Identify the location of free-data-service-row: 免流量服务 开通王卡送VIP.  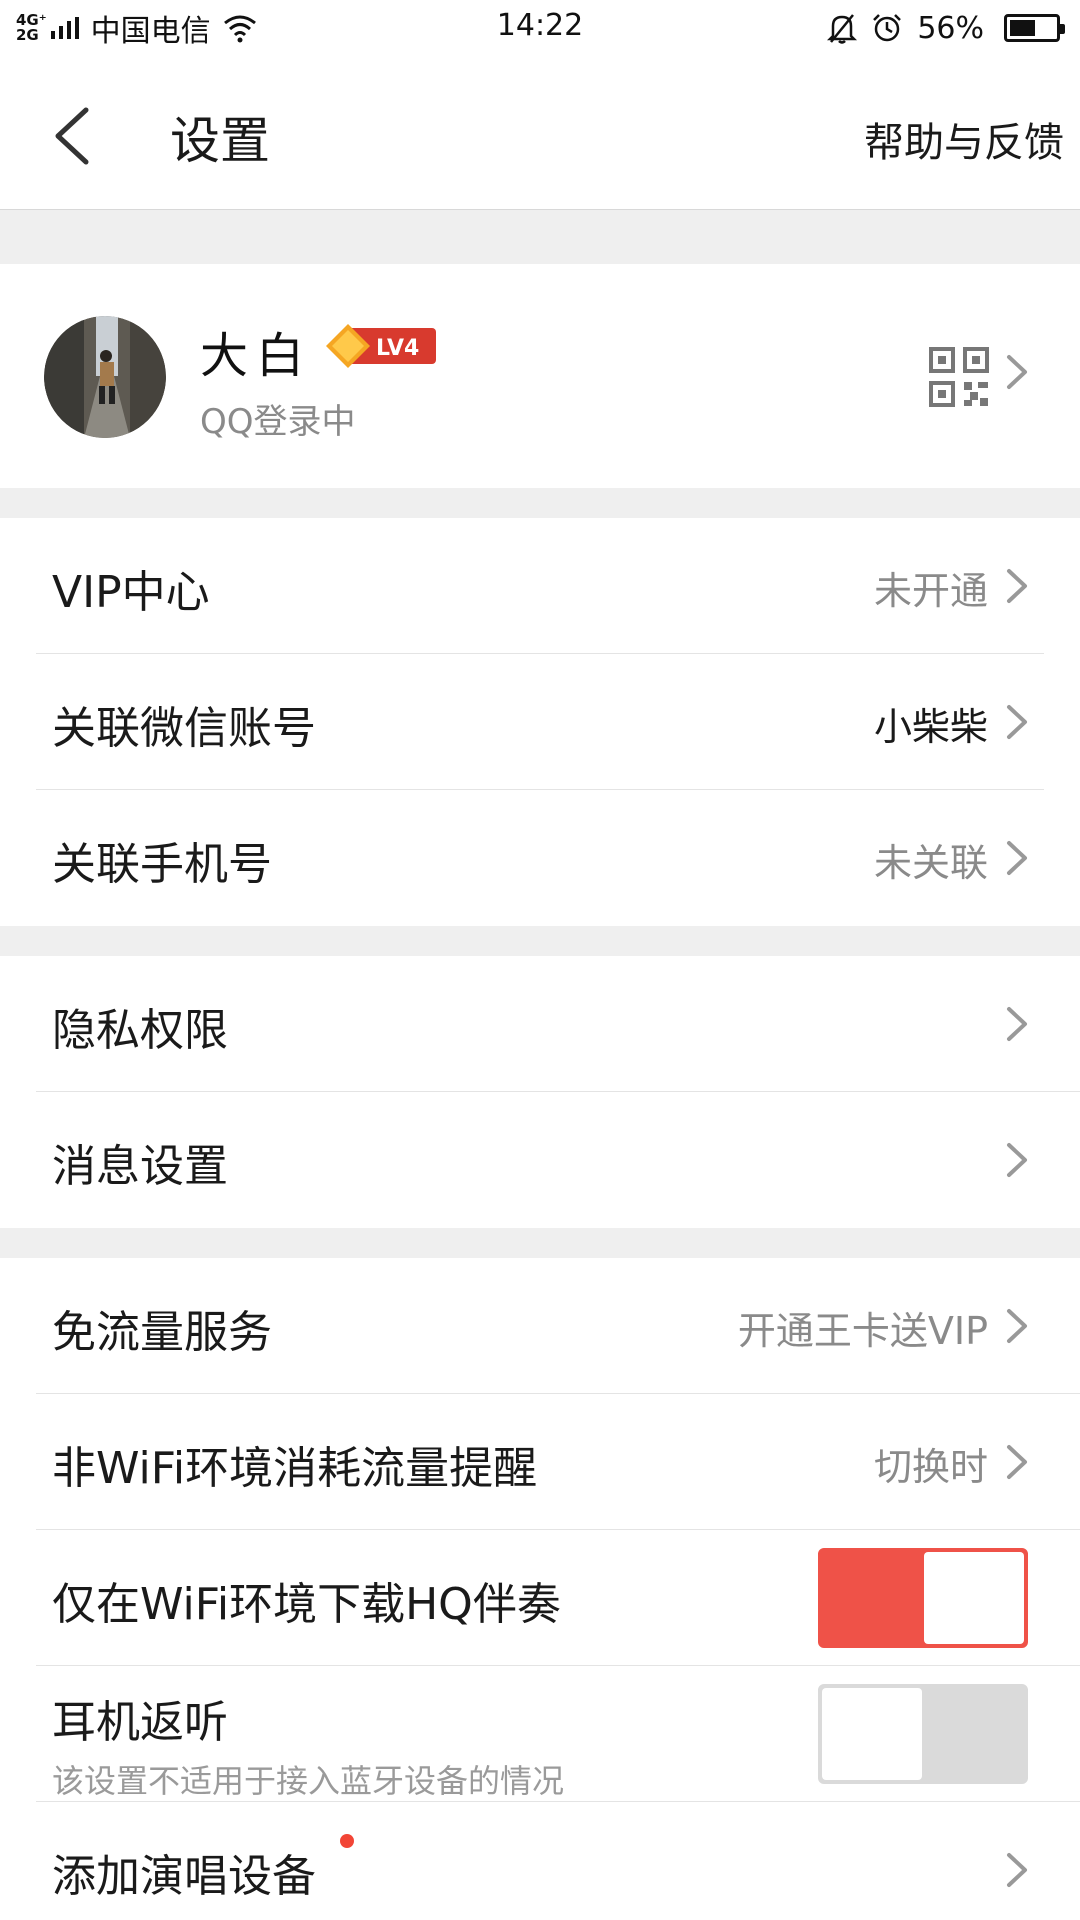
(540, 1326).